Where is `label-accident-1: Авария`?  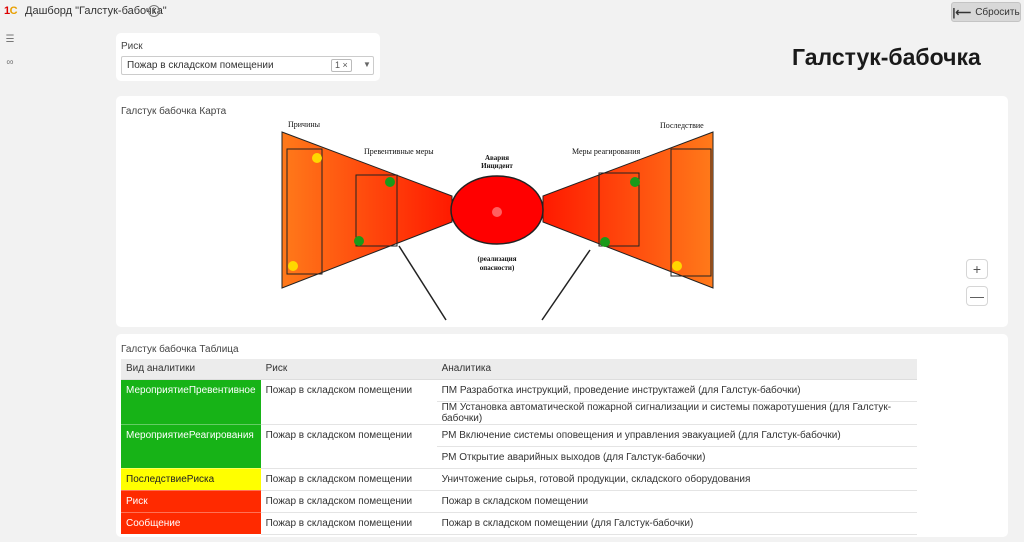 label-accident-1: Авария is located at coordinates (497, 158).